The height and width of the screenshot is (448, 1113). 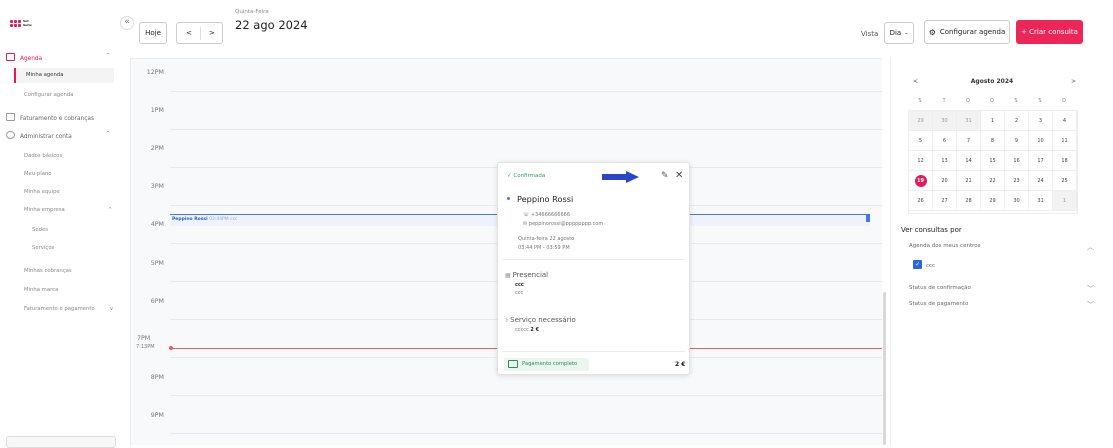 I want to click on service-section: ⚕ Serviço necessário, so click(x=540, y=320).